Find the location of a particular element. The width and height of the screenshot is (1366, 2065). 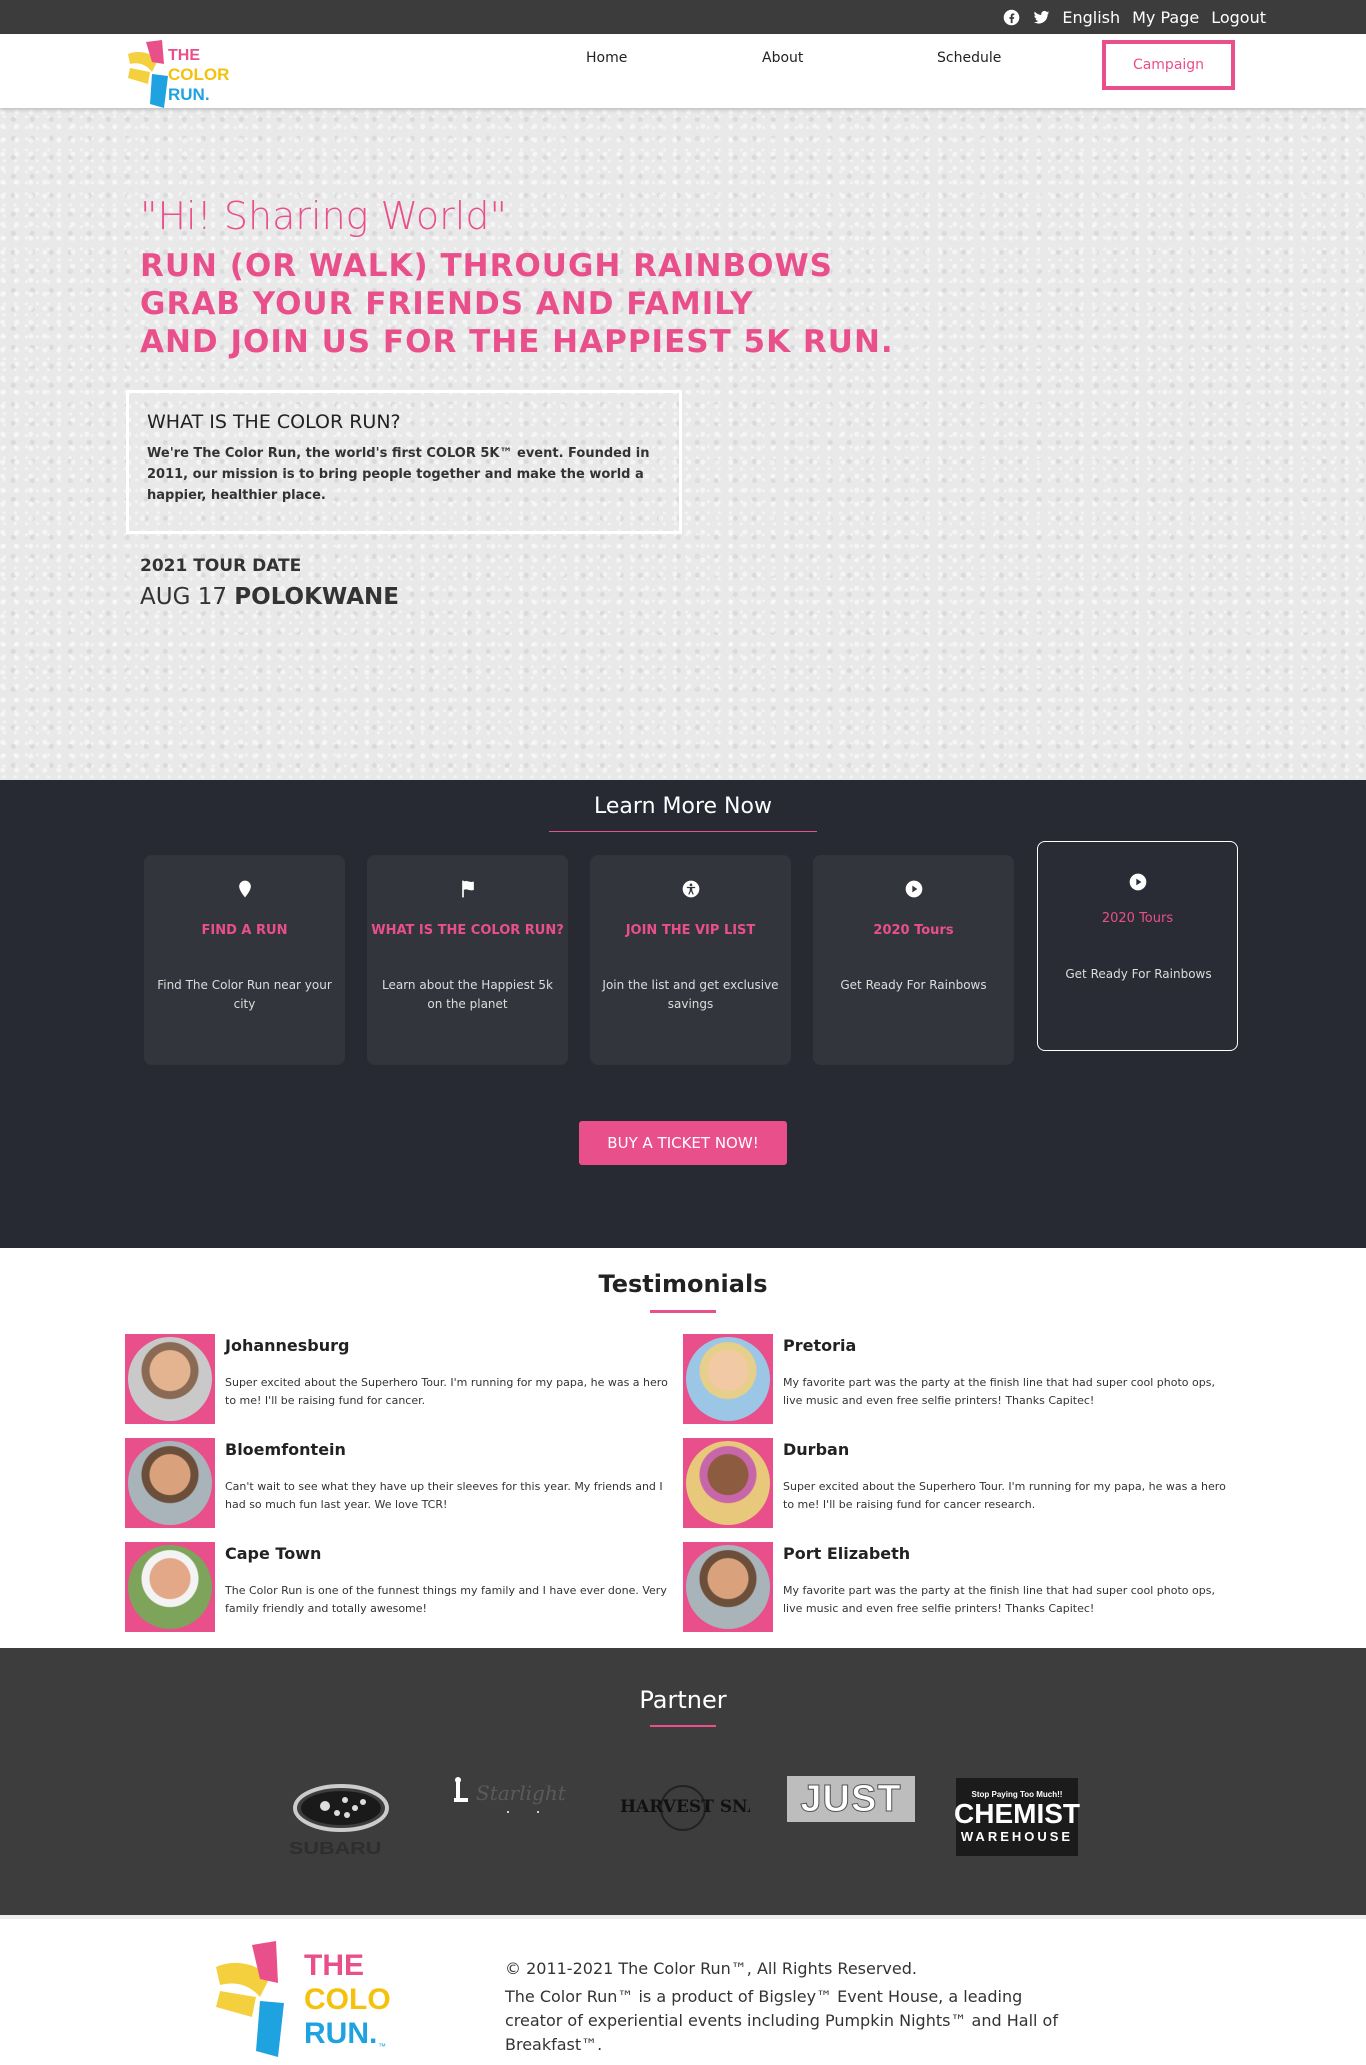

learn-more-divider is located at coordinates (683, 831).